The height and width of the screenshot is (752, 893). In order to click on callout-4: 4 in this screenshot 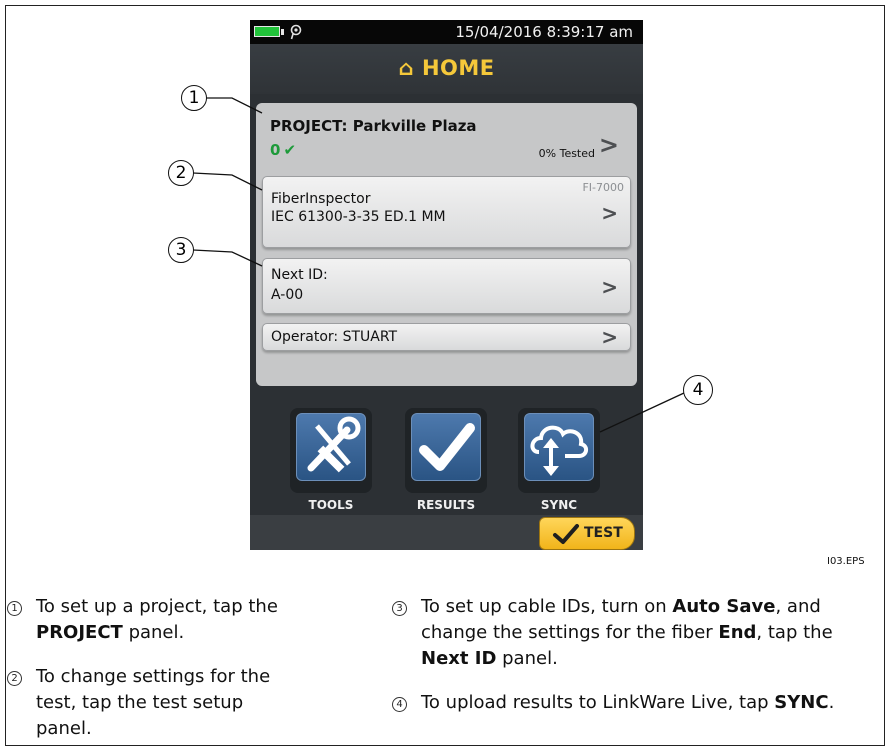, I will do `click(698, 390)`.